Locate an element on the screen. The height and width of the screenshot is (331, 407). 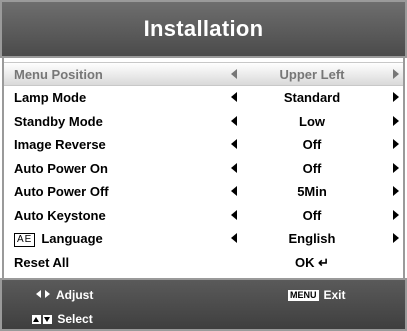
select-label: Select is located at coordinates (75, 319).